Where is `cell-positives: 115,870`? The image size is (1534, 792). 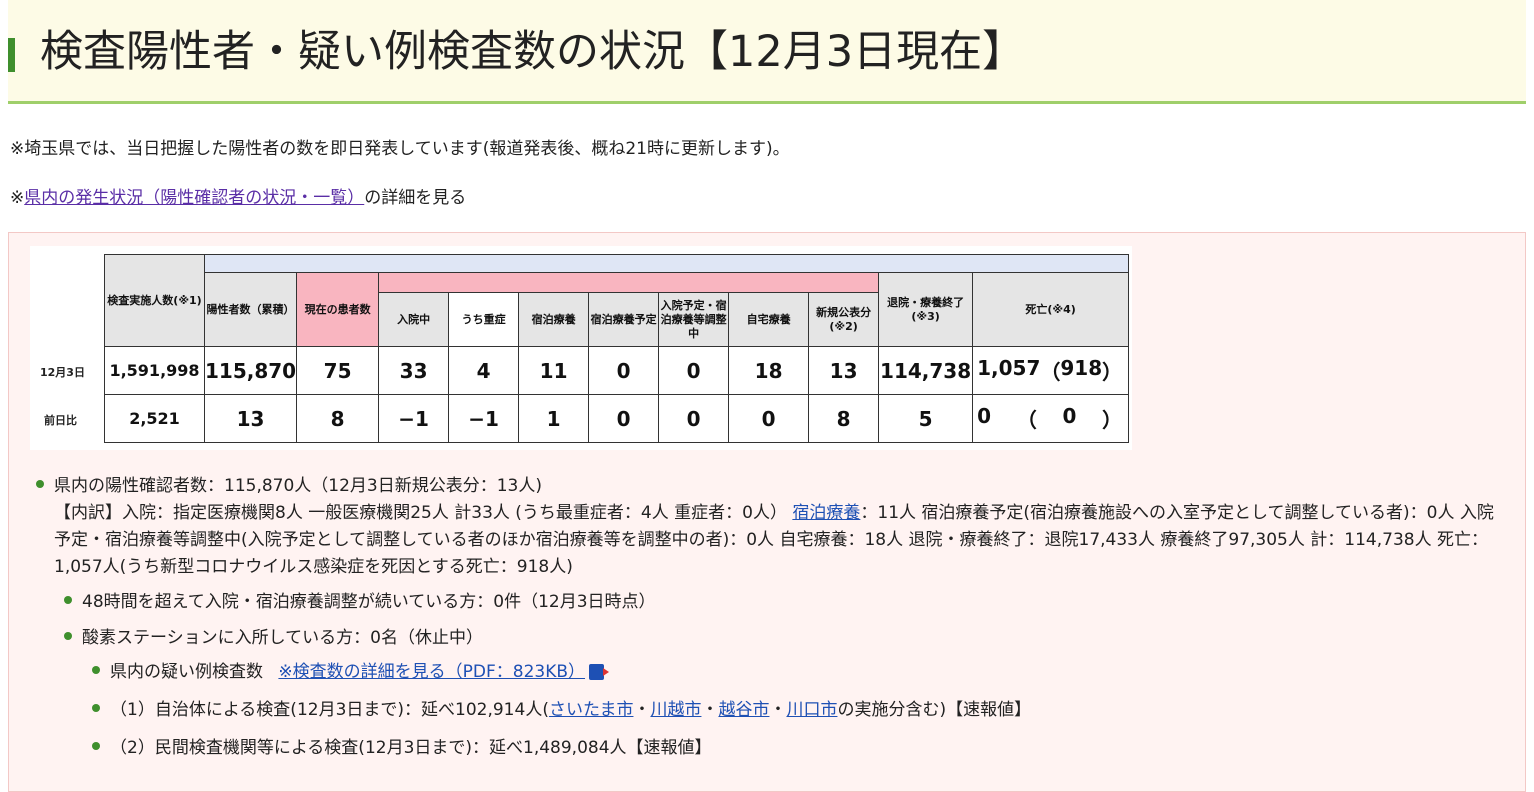
cell-positives: 115,870 is located at coordinates (250, 370).